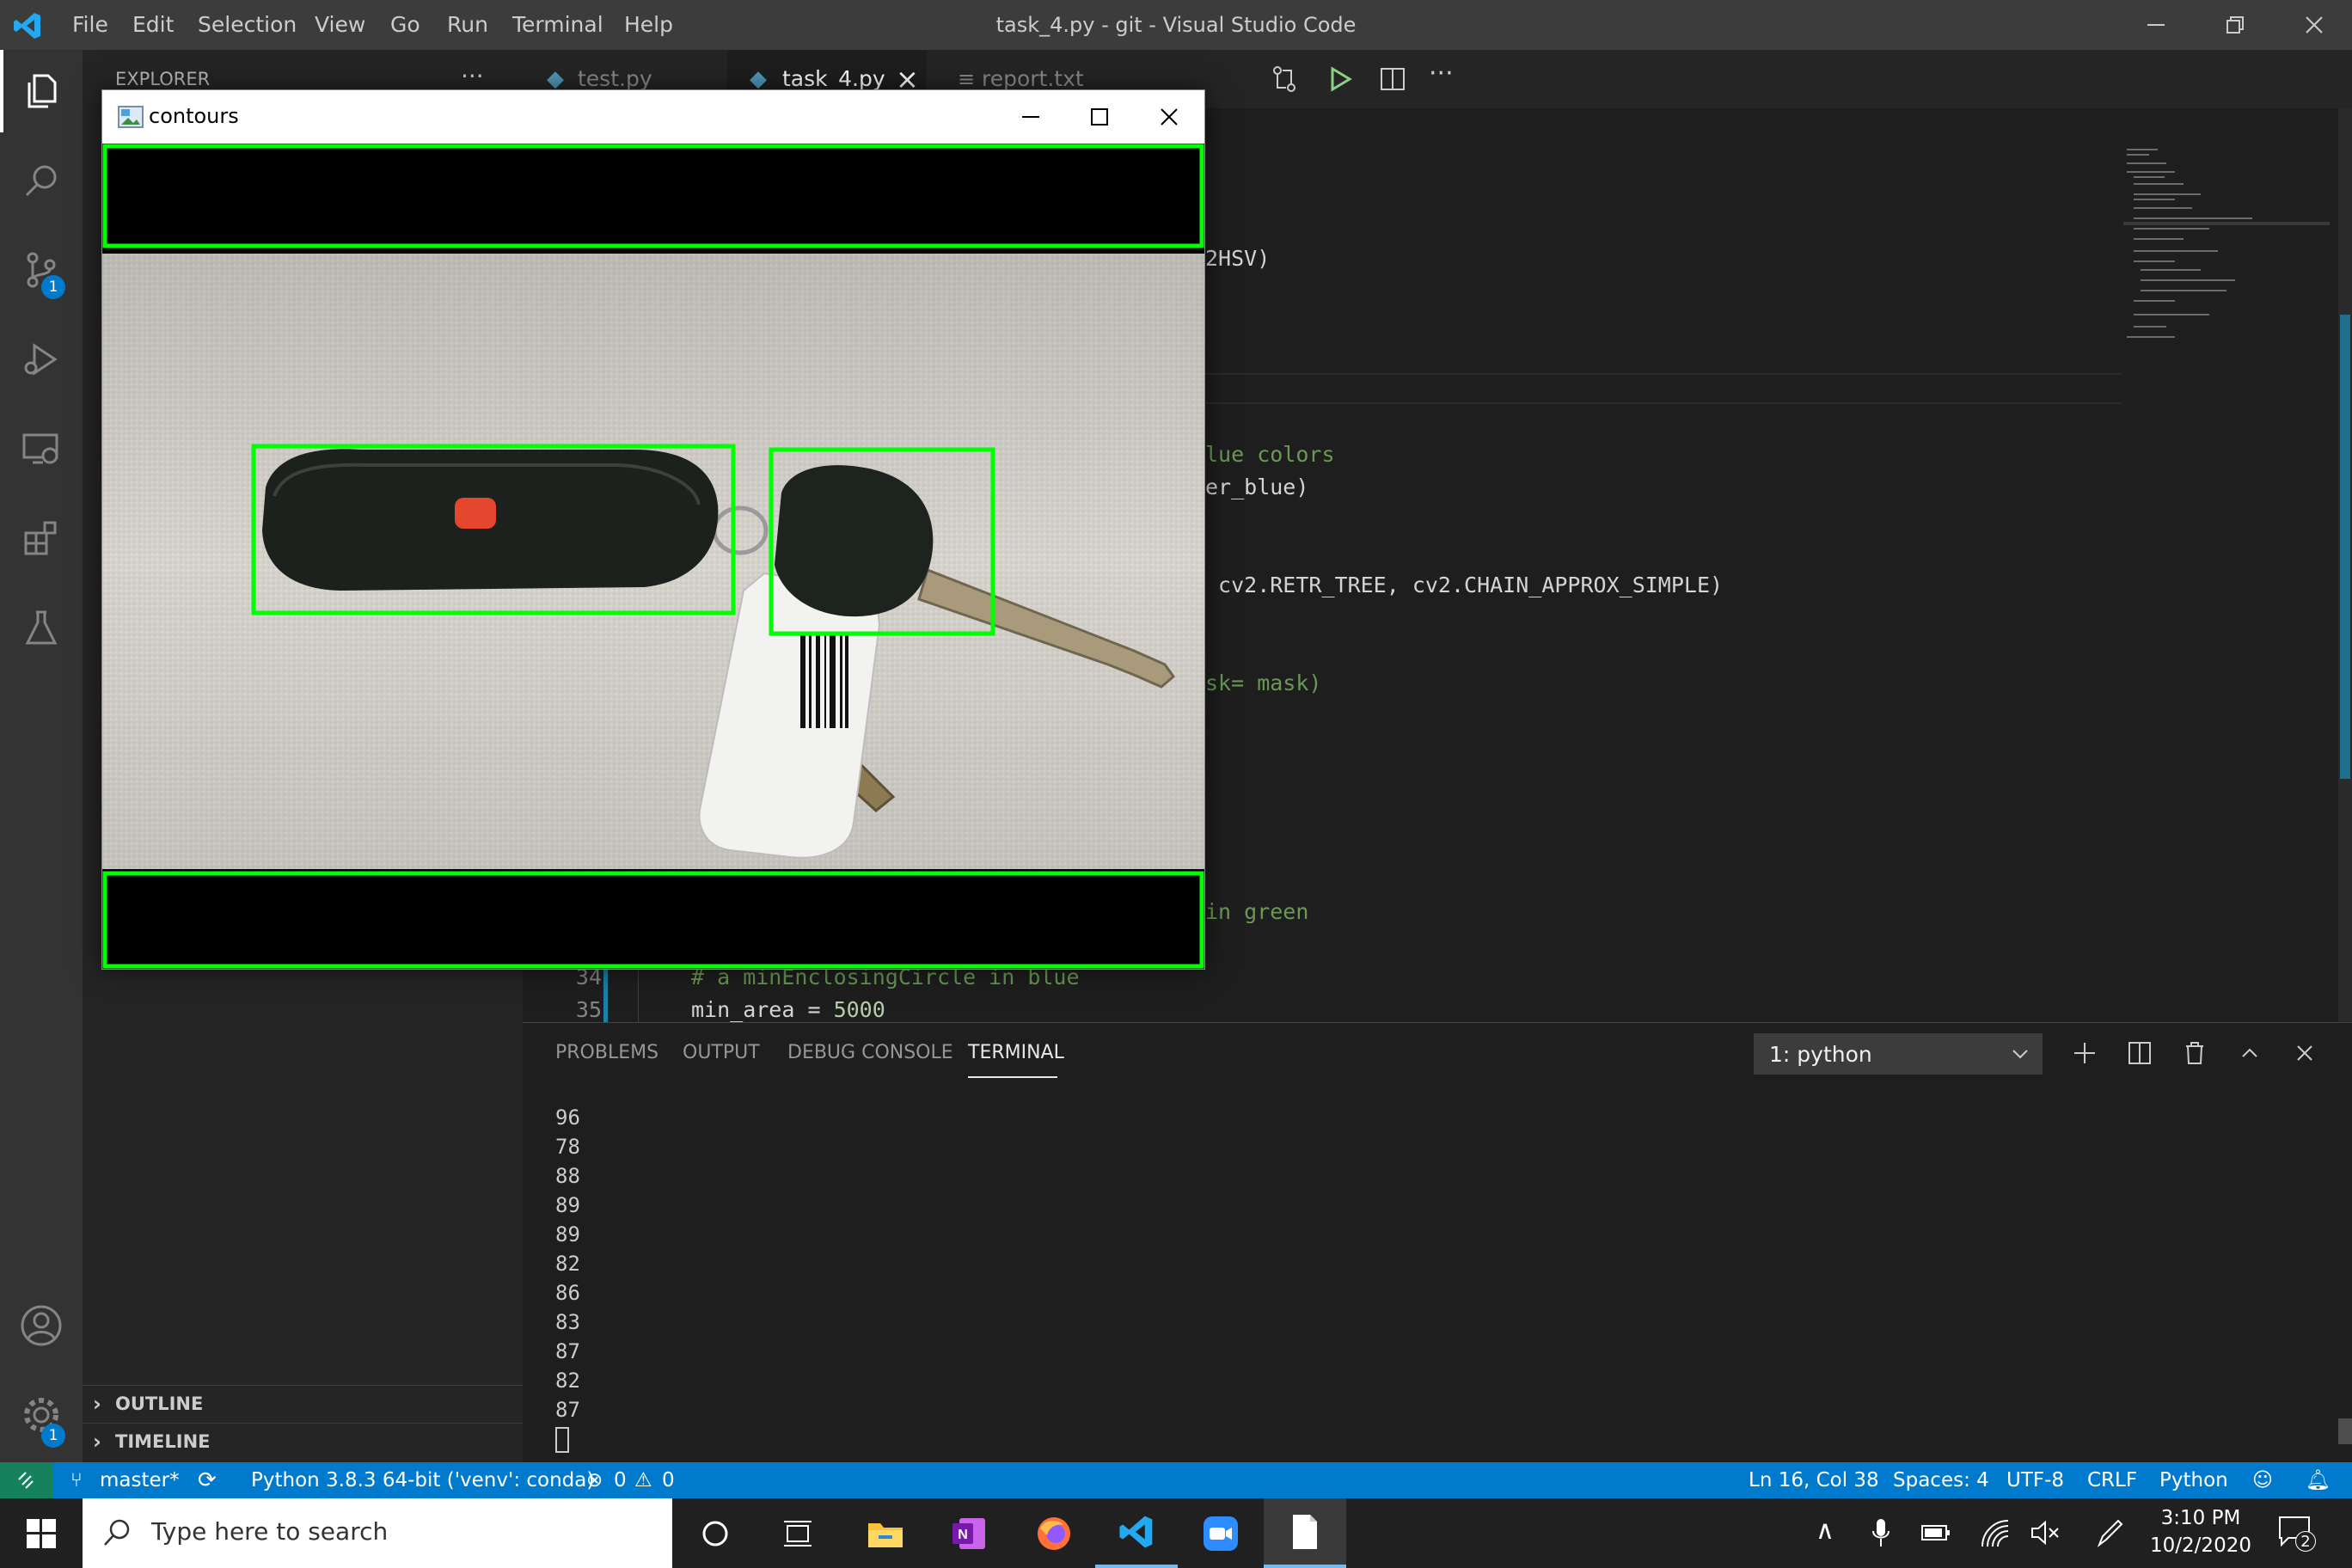 The width and height of the screenshot is (2352, 1568). I want to click on language-mode: Python, so click(2193, 1480).